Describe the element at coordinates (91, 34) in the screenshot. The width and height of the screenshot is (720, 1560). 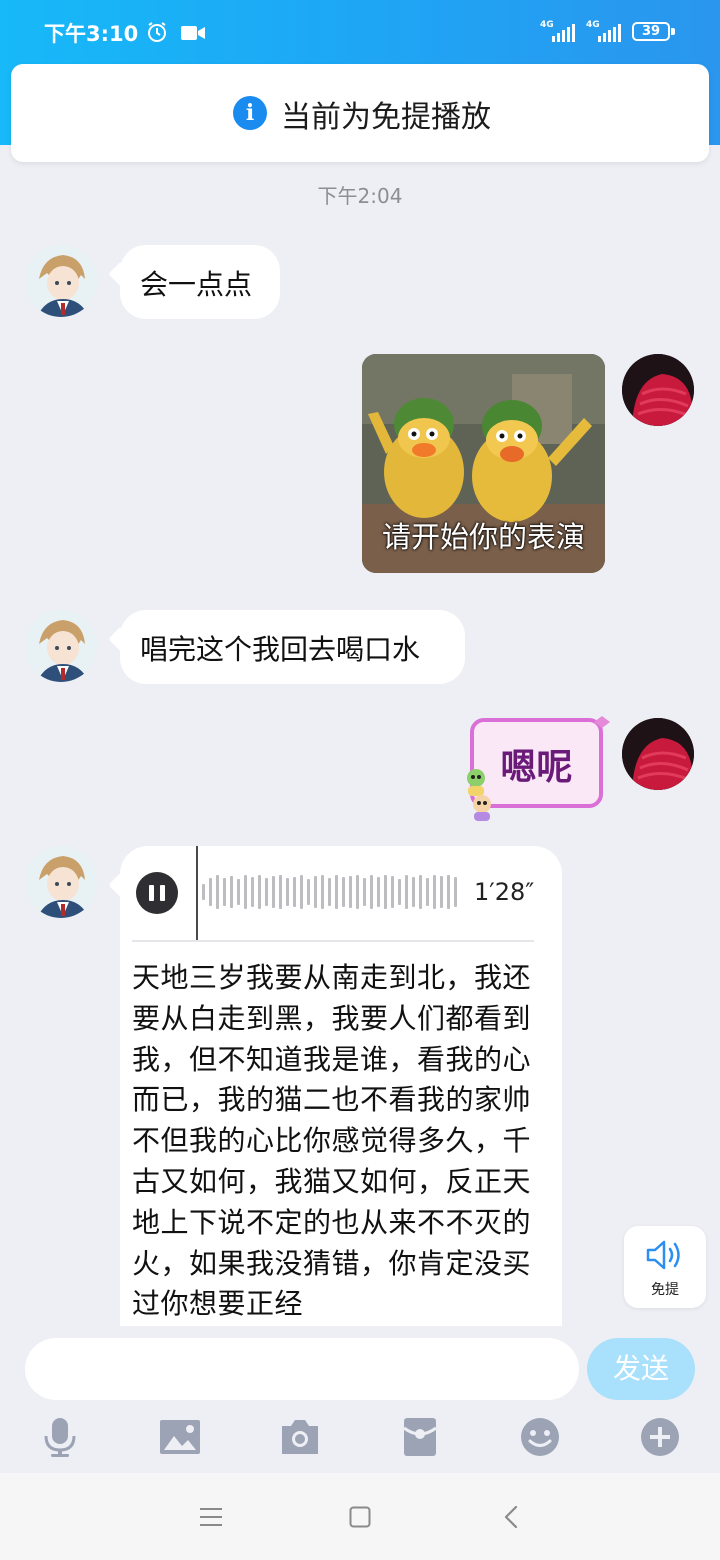
I see `status-time: 下午3:10` at that location.